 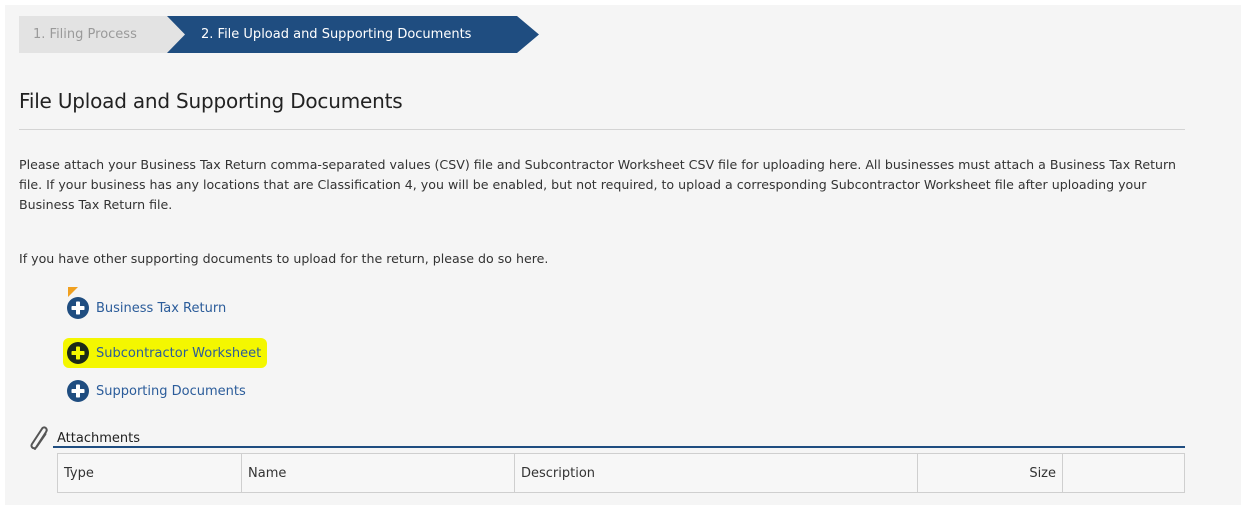 I want to click on attachments-title: Attachments, so click(x=98, y=438).